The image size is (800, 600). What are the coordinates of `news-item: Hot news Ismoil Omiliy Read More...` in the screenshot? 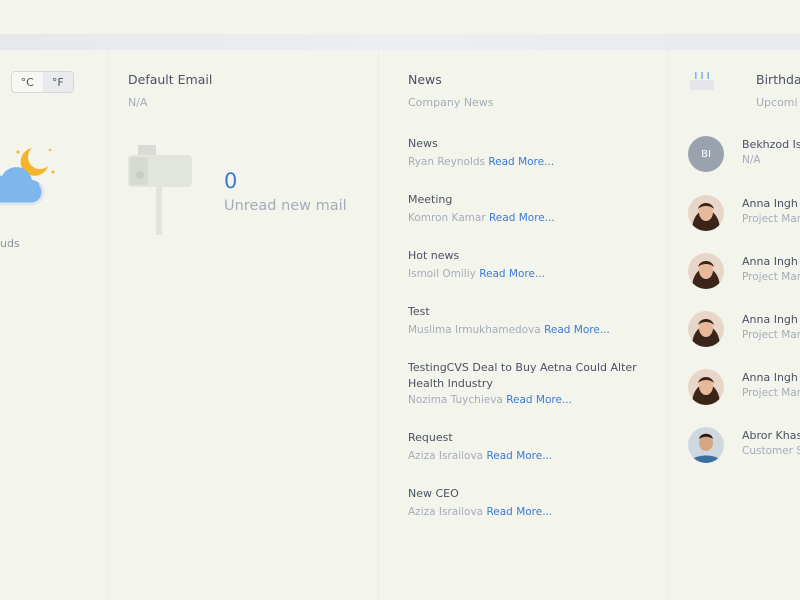 It's located at (533, 265).